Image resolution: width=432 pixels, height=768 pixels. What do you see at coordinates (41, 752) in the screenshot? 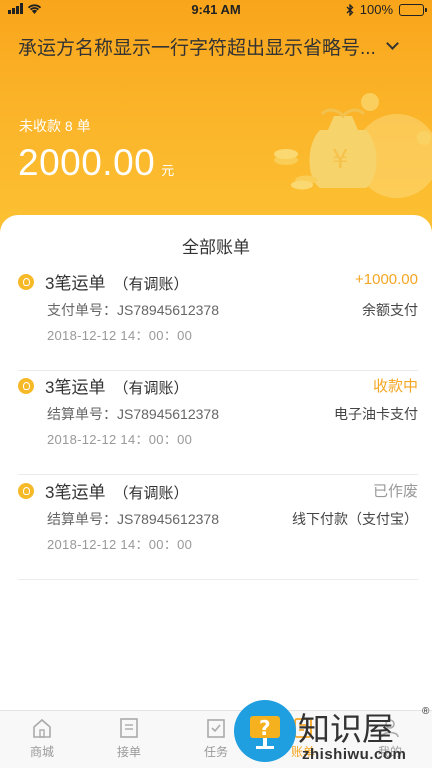
I see `tab-label: 商城` at bounding box center [41, 752].